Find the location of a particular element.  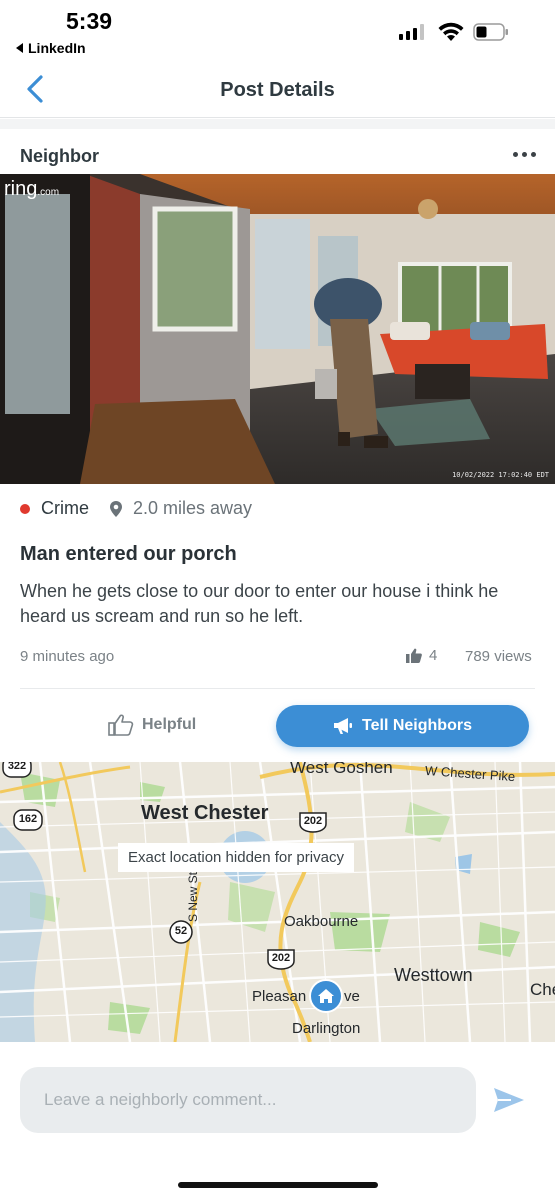

privacy-note: Exact location hidden for privacy is located at coordinates (236, 857).